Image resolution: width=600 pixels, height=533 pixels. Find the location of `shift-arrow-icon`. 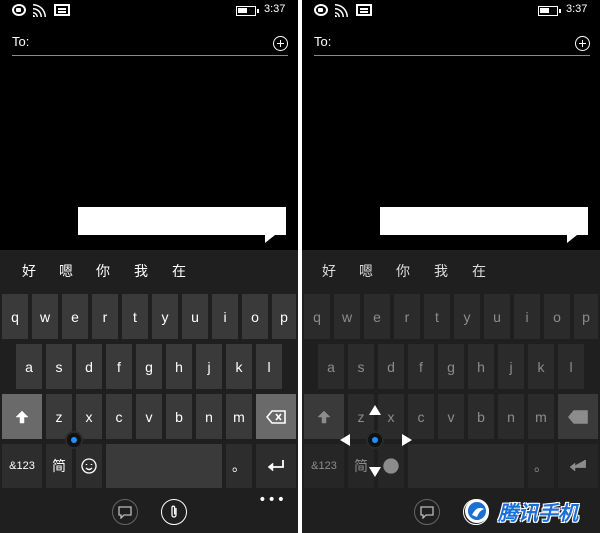

shift-arrow-icon is located at coordinates (22, 416).